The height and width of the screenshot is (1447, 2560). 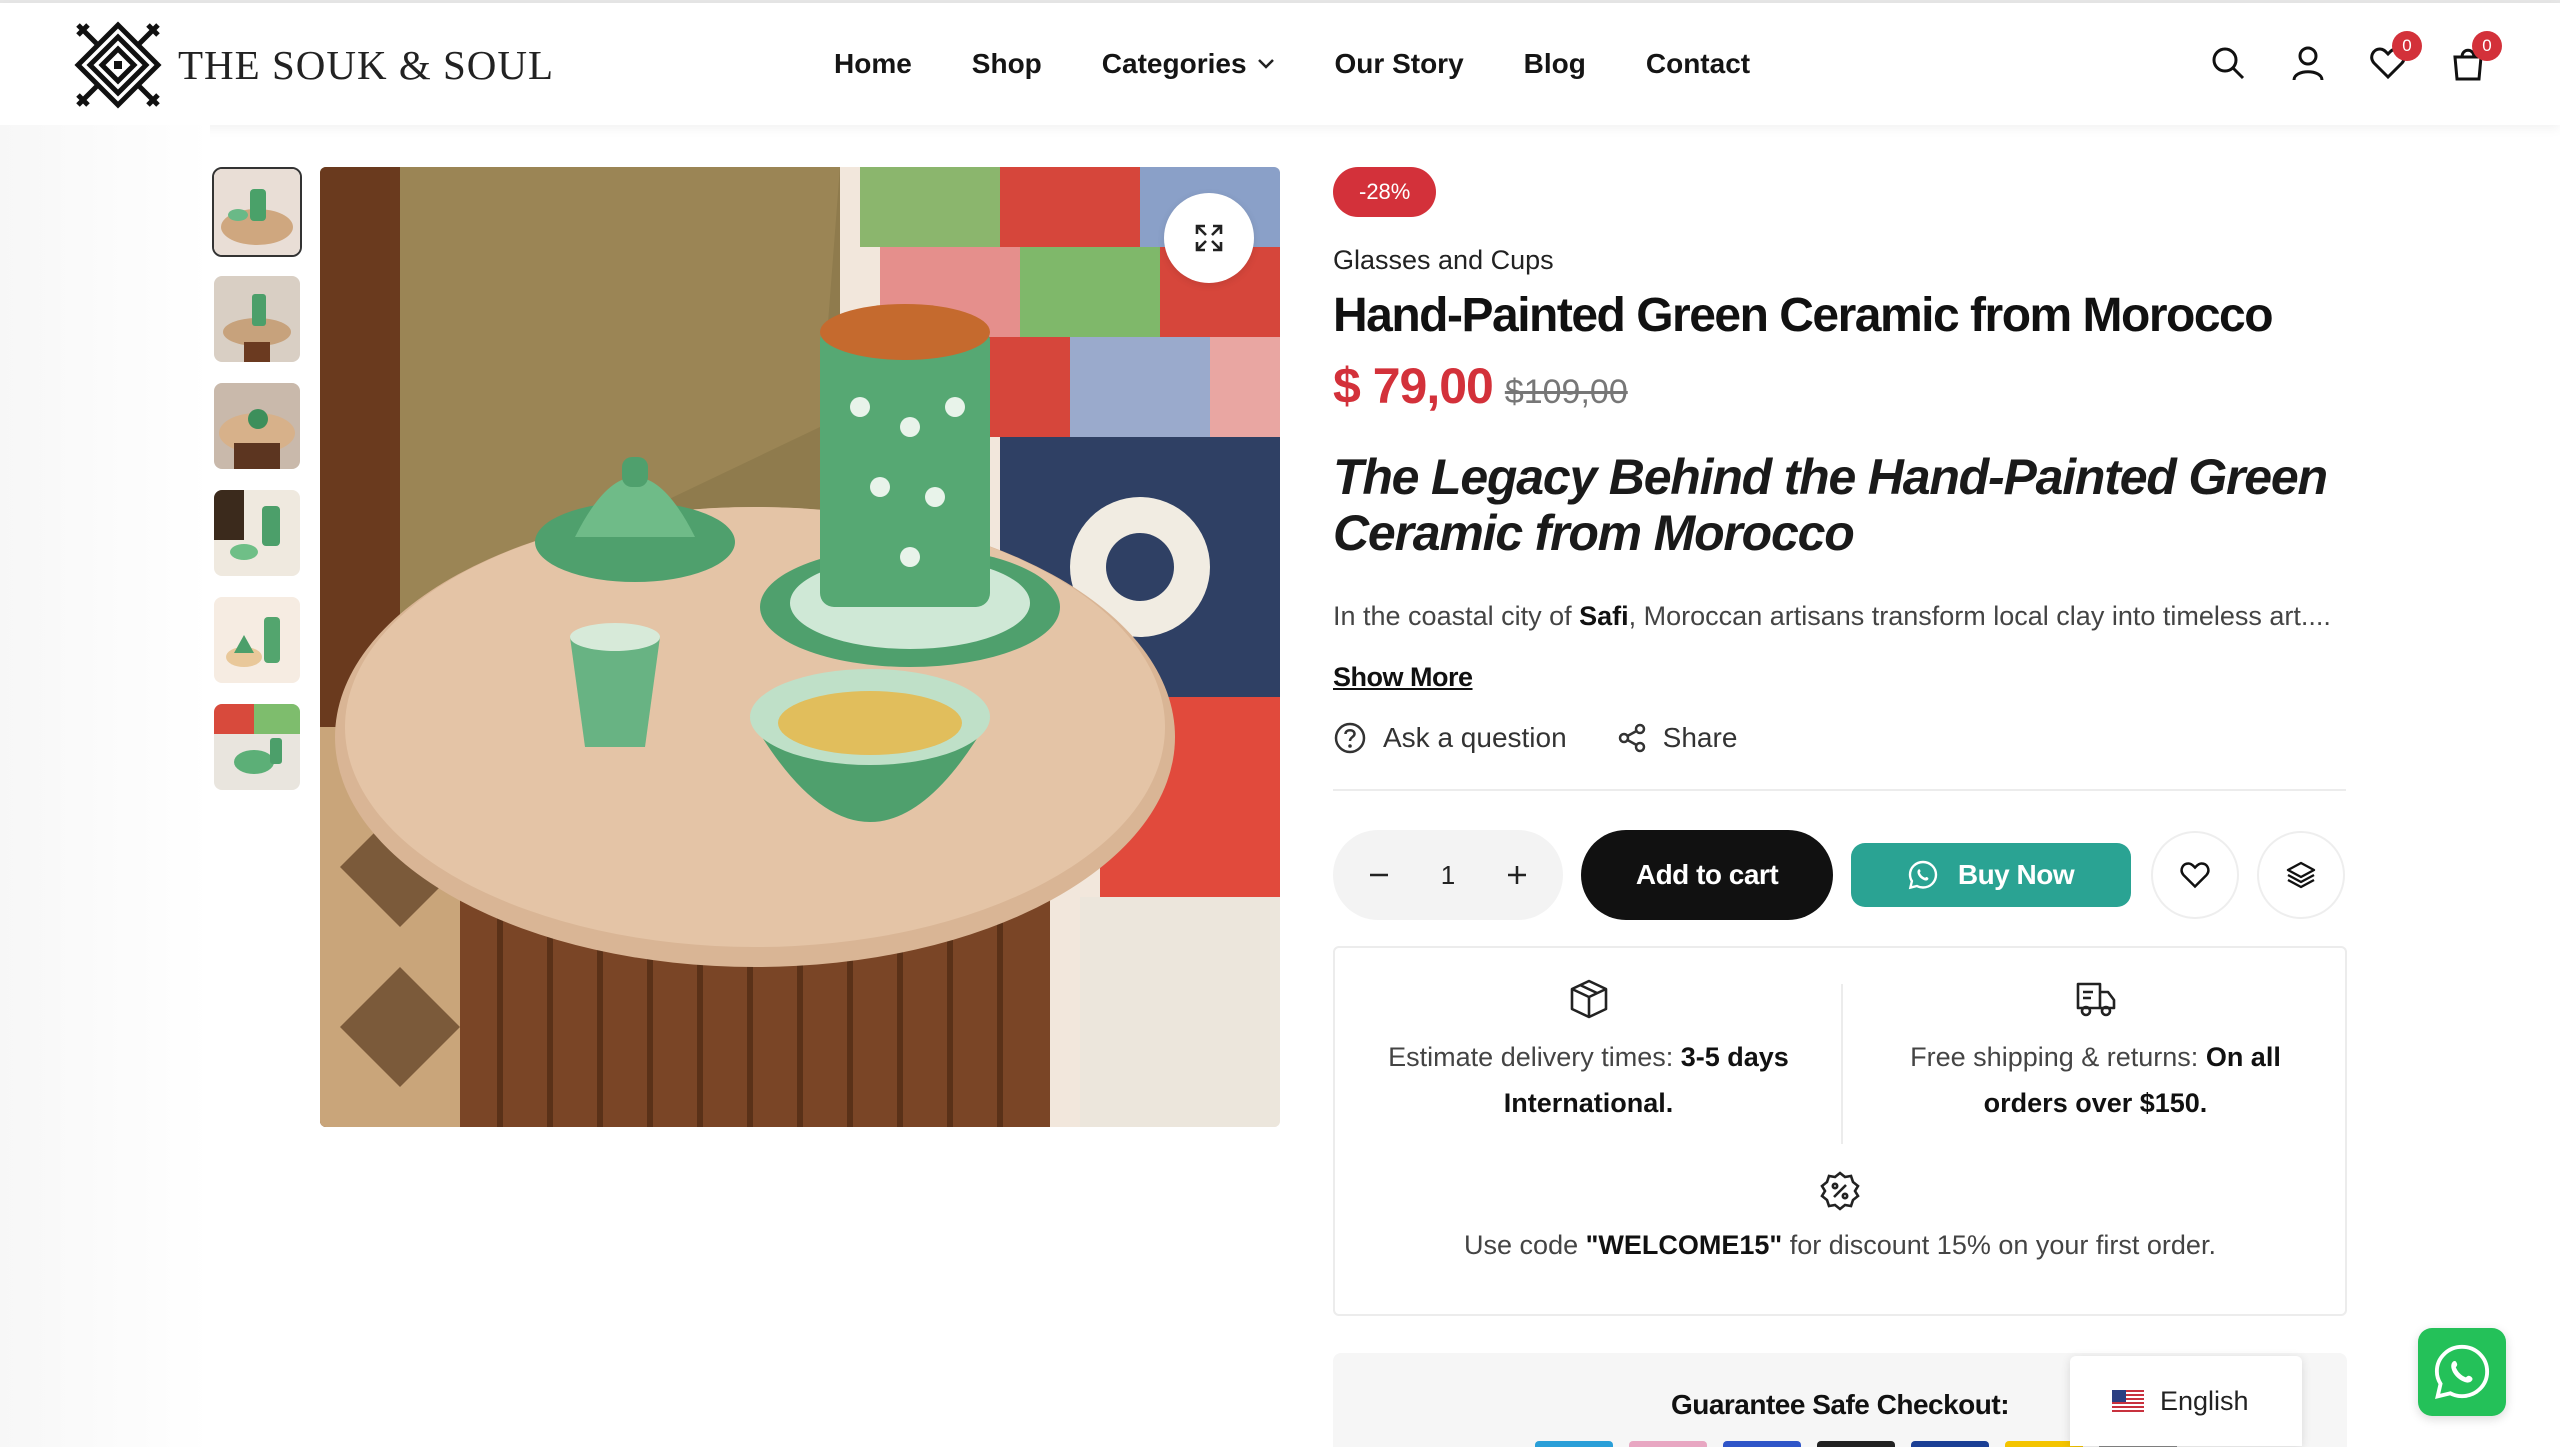 I want to click on buy-now-button: Buy Now, so click(x=1991, y=875).